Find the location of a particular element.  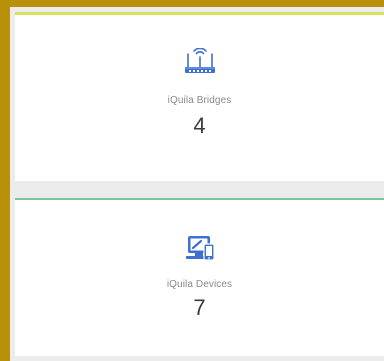

devices-count: 7 is located at coordinates (199, 307).